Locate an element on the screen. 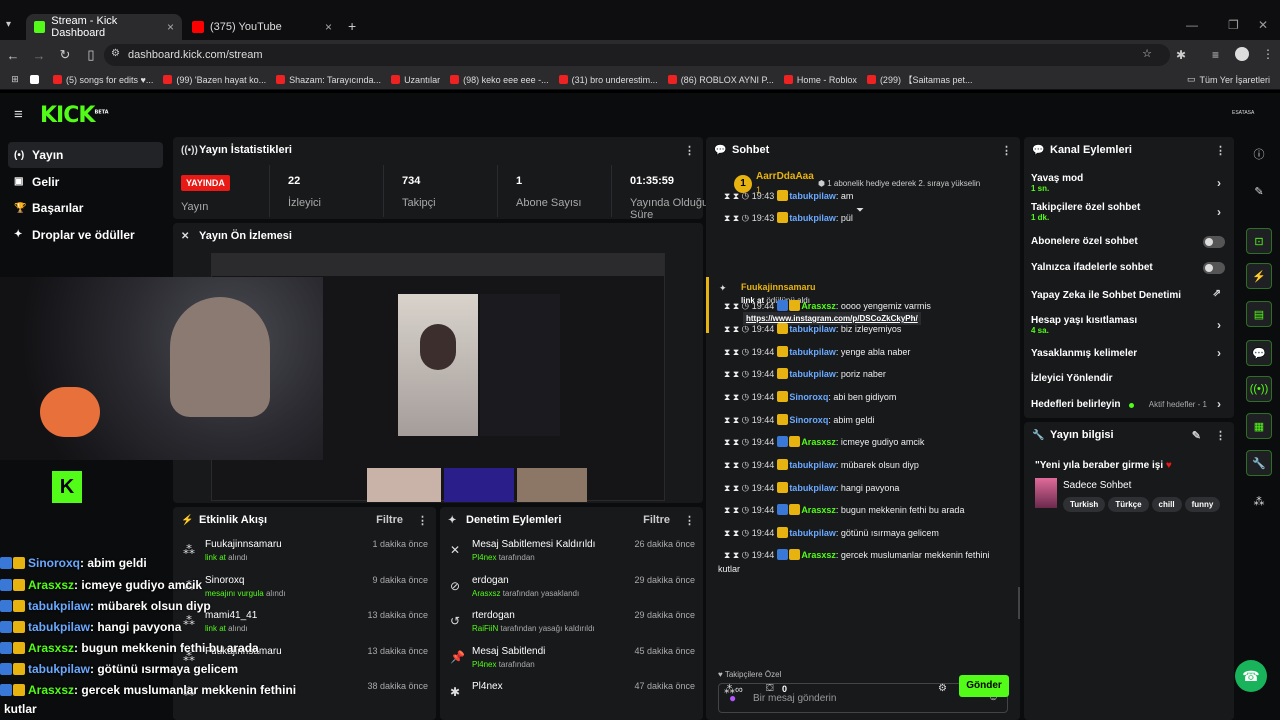 The image size is (1280, 720). gifter-name: AarrDdaAaa is located at coordinates (785, 176).